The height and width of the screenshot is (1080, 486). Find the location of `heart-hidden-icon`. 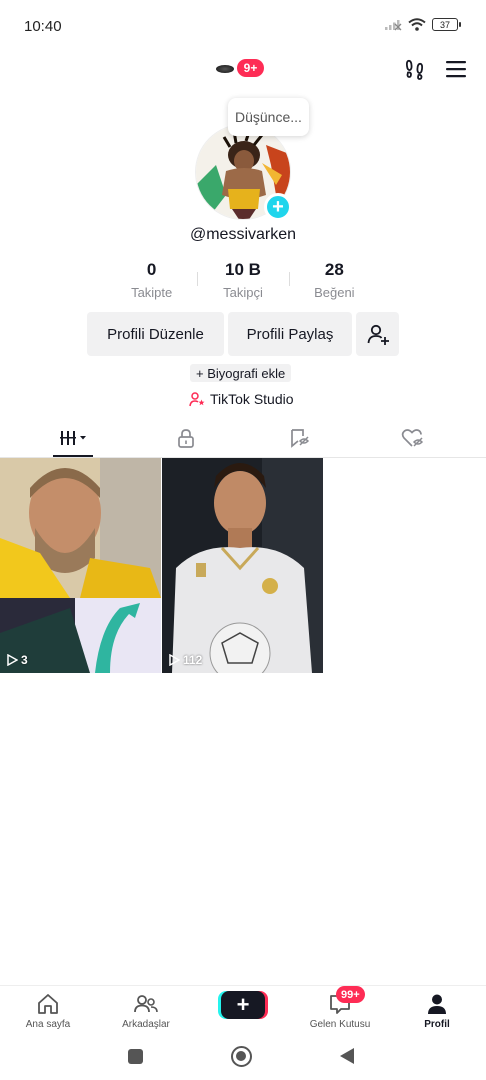

heart-hidden-icon is located at coordinates (412, 438).